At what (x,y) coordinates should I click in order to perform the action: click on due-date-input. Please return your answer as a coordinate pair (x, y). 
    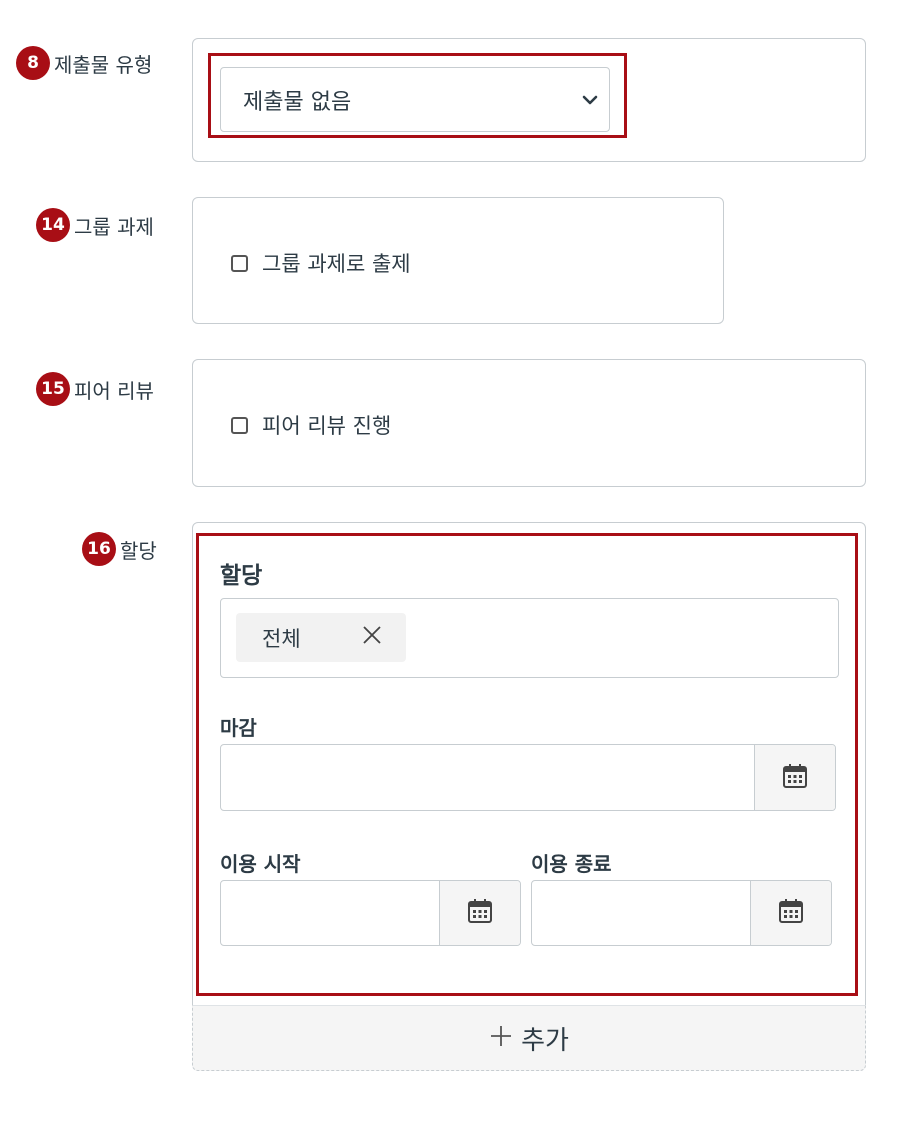
    Looking at the image, I should click on (528, 777).